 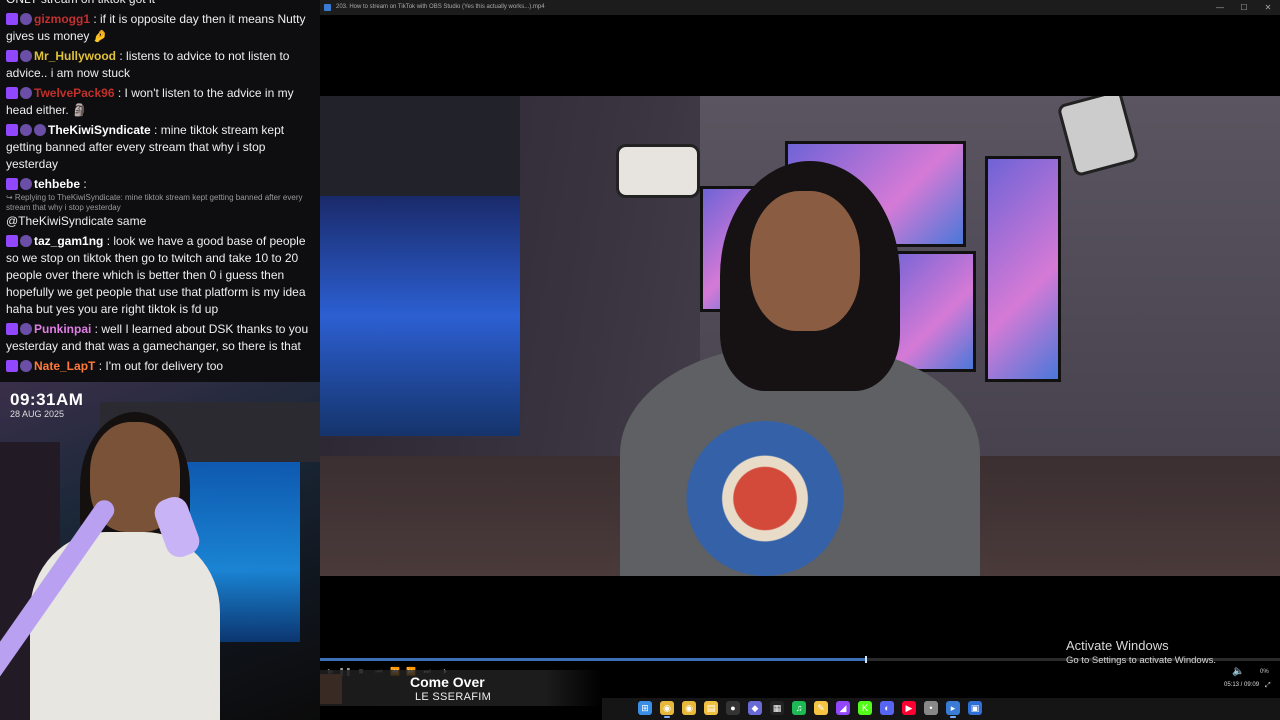 What do you see at coordinates (645, 708) in the screenshot?
I see `windows-start-icon: ⊞` at bounding box center [645, 708].